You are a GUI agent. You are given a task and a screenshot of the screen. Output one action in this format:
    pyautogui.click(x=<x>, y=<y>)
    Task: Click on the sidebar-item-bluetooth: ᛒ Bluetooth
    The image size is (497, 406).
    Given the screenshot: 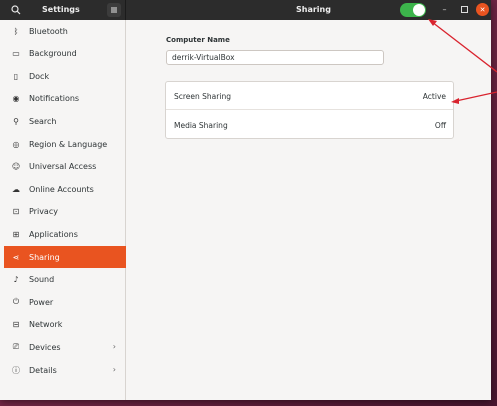 What is the action you would take?
    pyautogui.click(x=65, y=31)
    